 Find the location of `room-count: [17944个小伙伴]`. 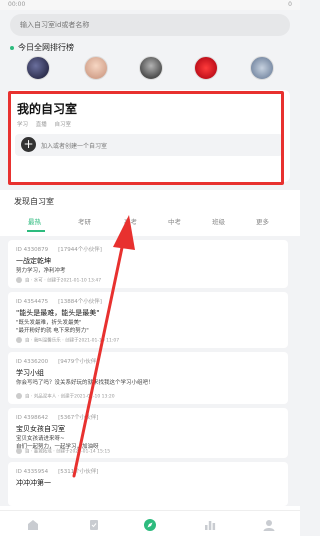

room-count: [17944个小伙伴] is located at coordinates (80, 250).